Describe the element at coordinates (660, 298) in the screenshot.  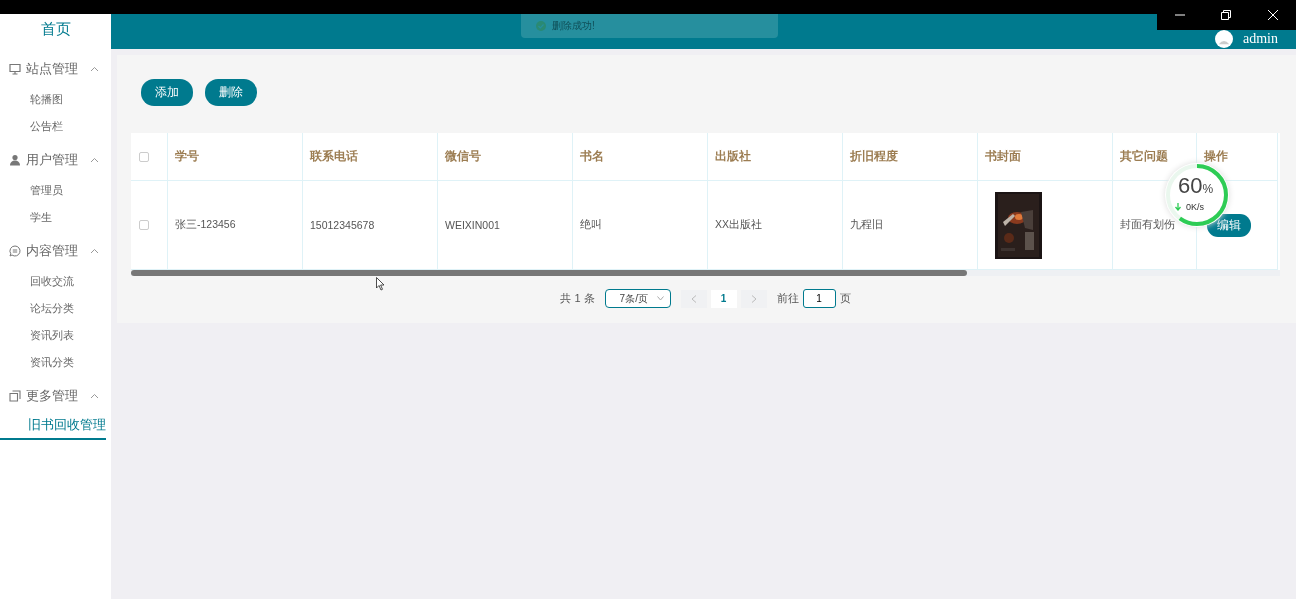
I see `chevron-down-icon` at that location.